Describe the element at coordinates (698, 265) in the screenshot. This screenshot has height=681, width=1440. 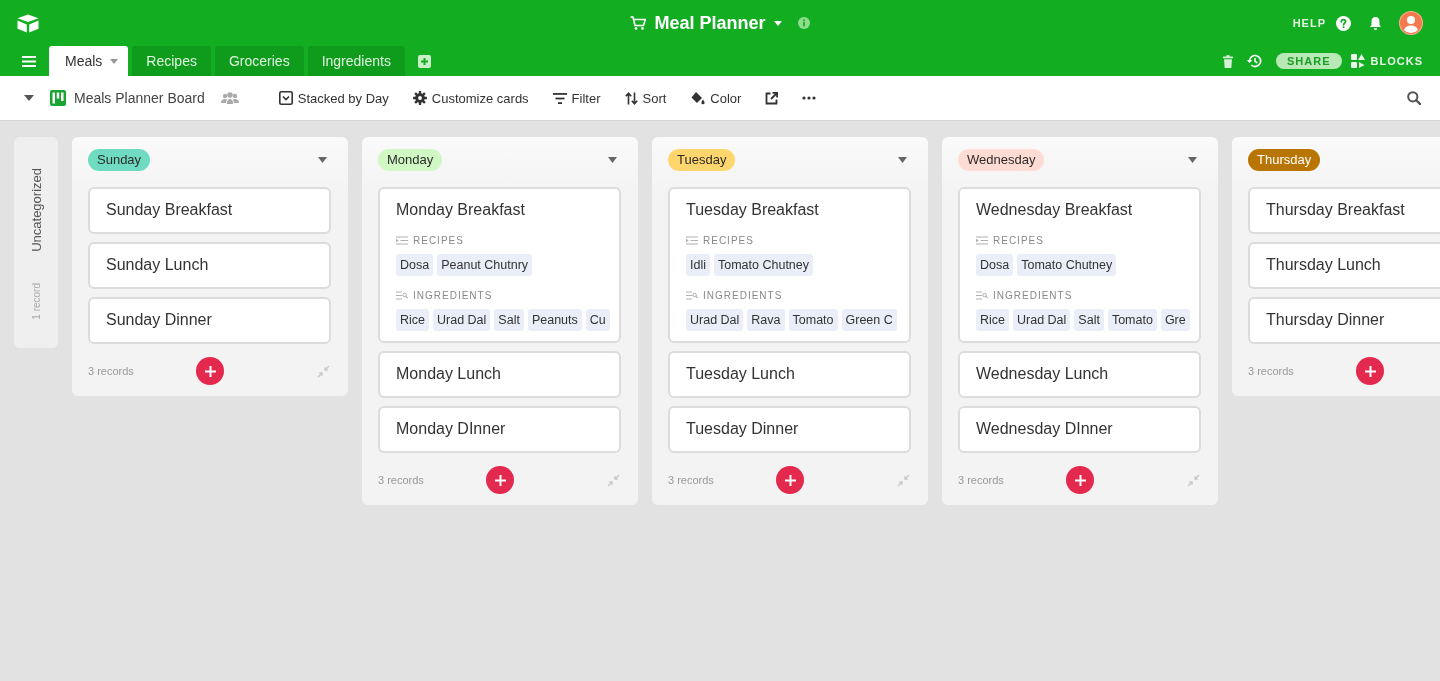
I see `record-chip: Idli` at that location.